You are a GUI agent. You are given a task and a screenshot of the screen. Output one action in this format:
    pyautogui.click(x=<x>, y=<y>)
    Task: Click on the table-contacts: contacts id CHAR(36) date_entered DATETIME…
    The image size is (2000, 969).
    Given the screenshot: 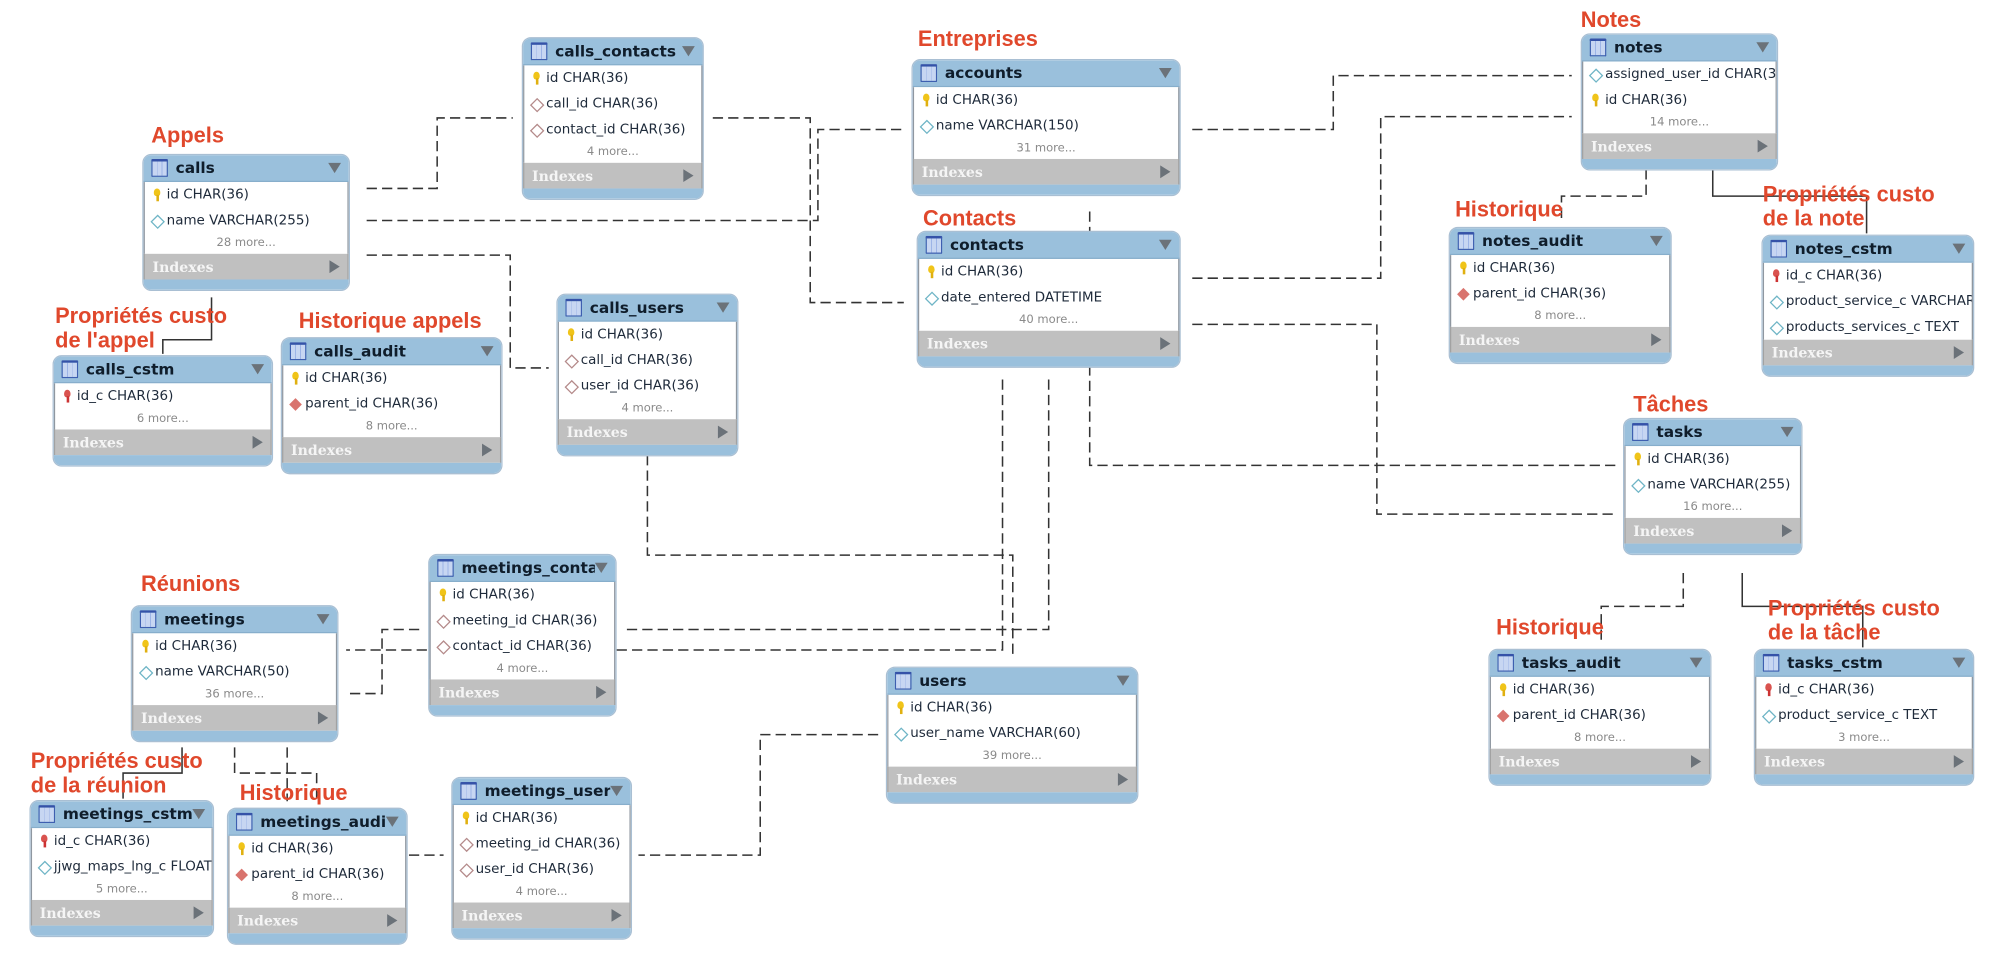 What is the action you would take?
    pyautogui.click(x=1048, y=299)
    